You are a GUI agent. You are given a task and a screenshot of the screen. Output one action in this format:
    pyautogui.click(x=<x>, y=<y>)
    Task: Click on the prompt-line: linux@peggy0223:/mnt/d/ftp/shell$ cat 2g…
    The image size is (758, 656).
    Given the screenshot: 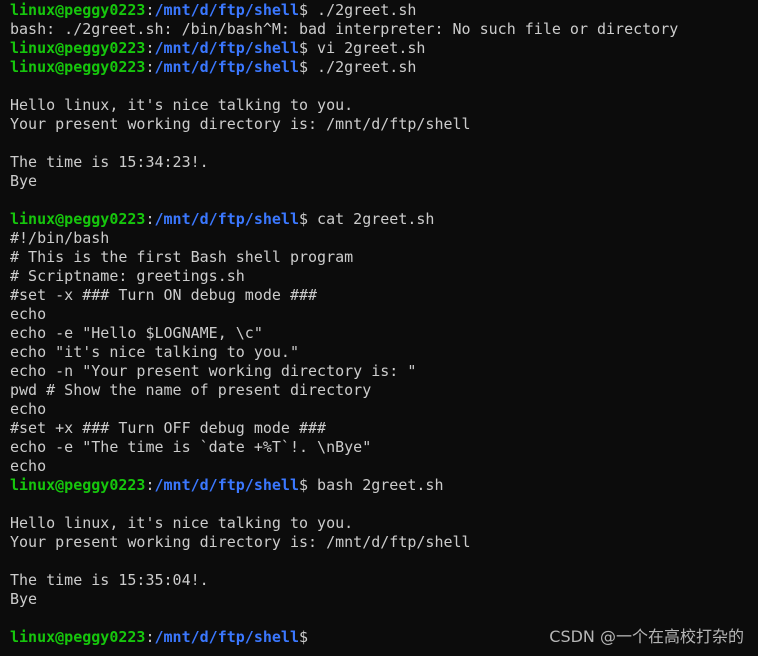 What is the action you would take?
    pyautogui.click(x=379, y=219)
    